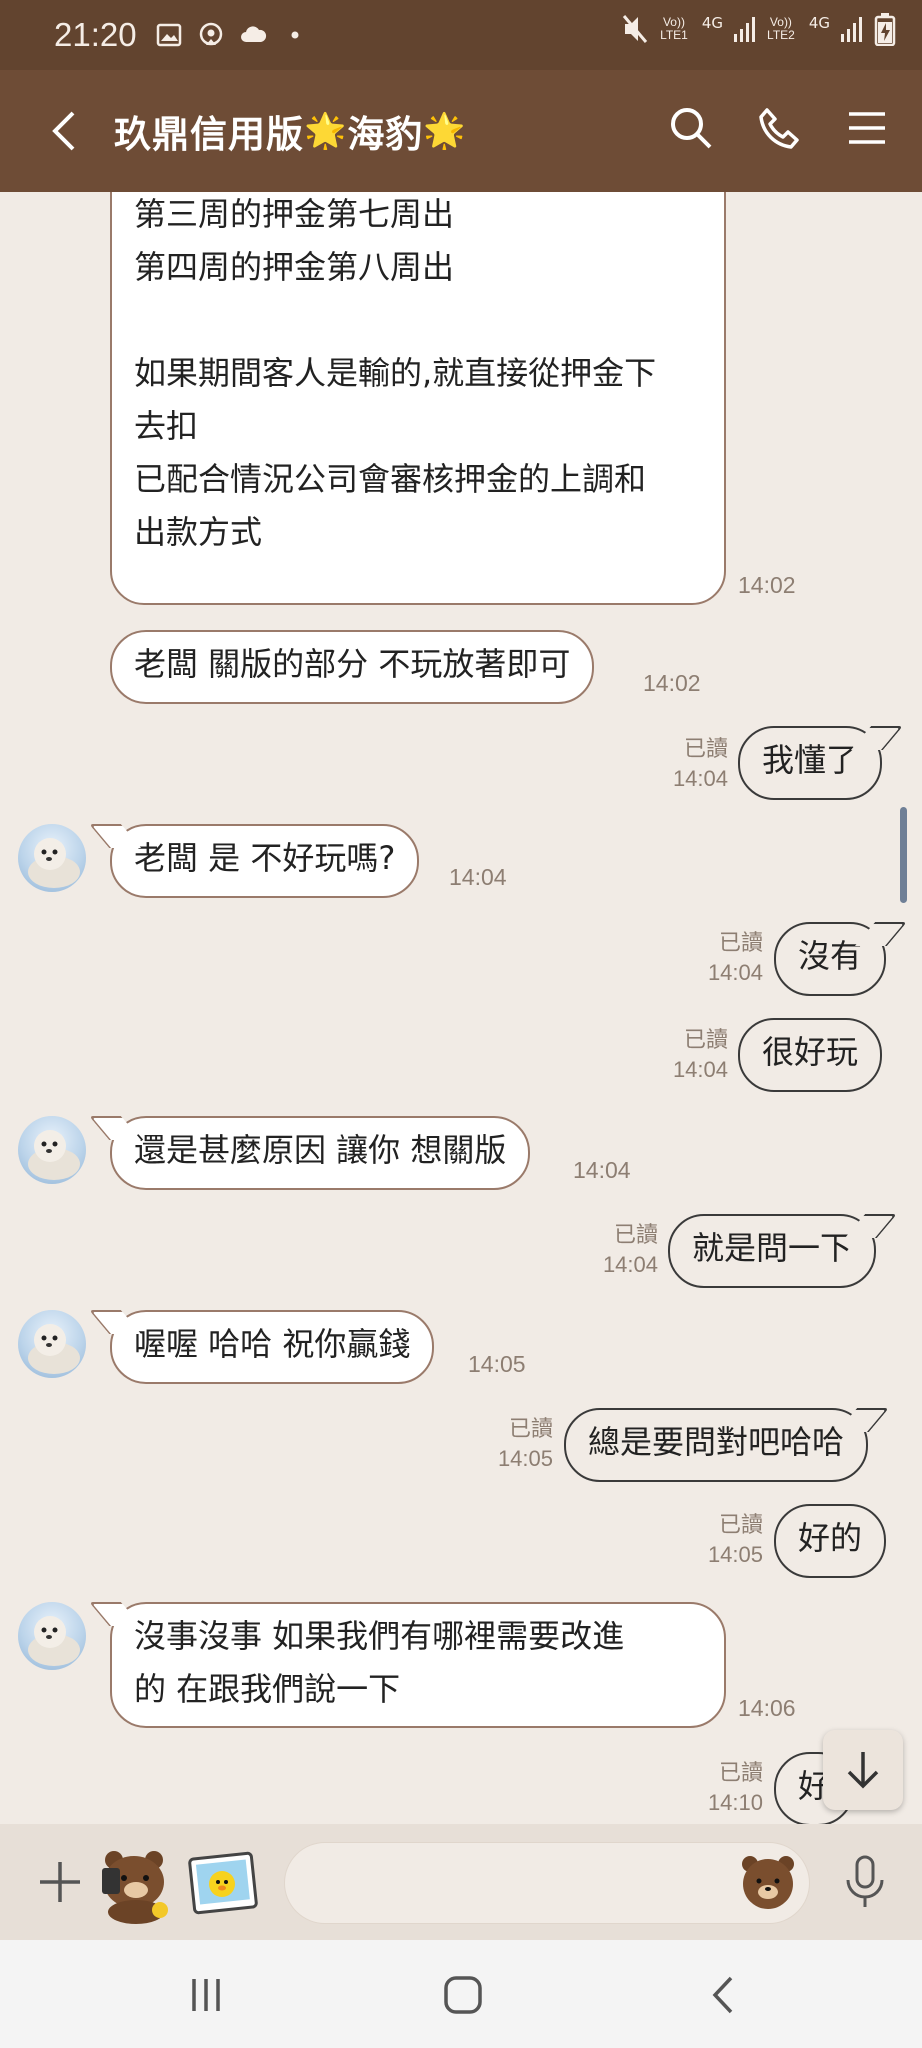  Describe the element at coordinates (830, 1538) in the screenshot. I see `message-text: 好的` at that location.